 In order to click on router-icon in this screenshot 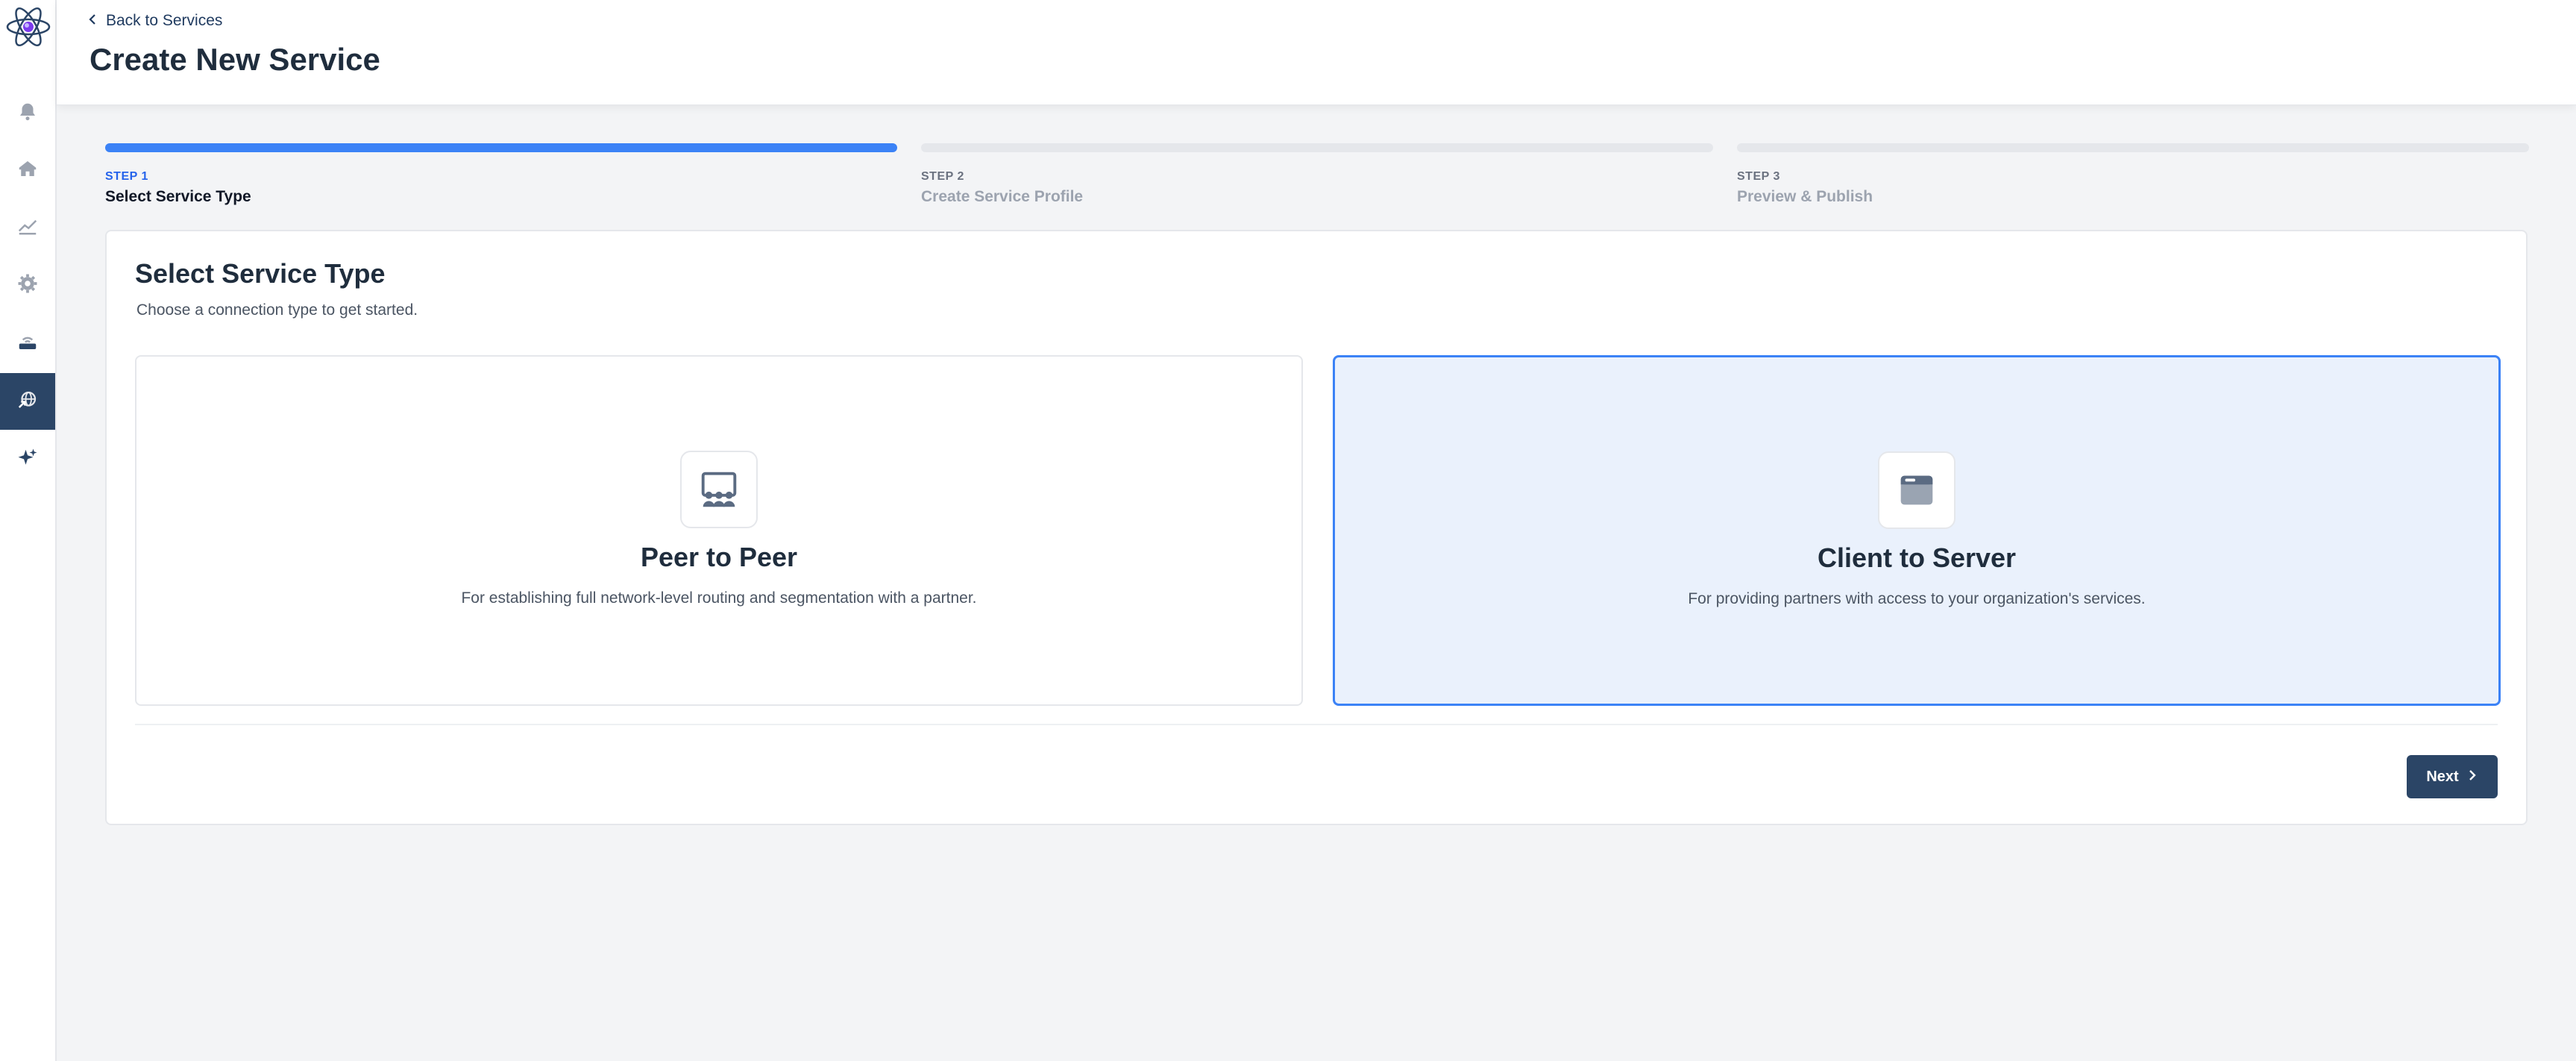, I will do `click(28, 344)`.